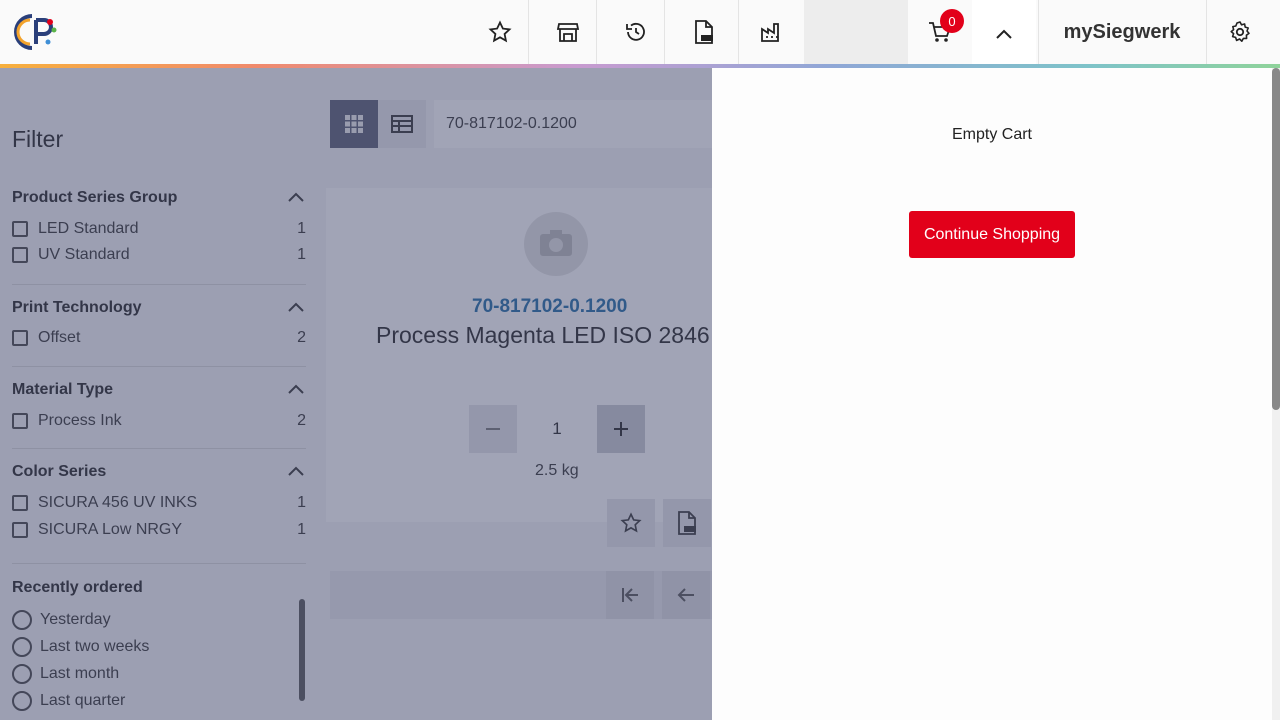  I want to click on top-header: 0 mySiegwerk, so click(640, 34).